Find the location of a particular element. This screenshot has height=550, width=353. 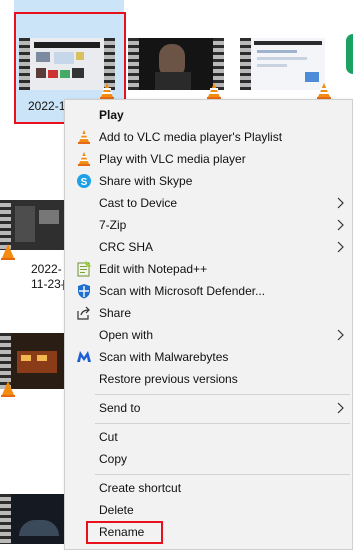

menu-item-play: Play is located at coordinates (208, 115).